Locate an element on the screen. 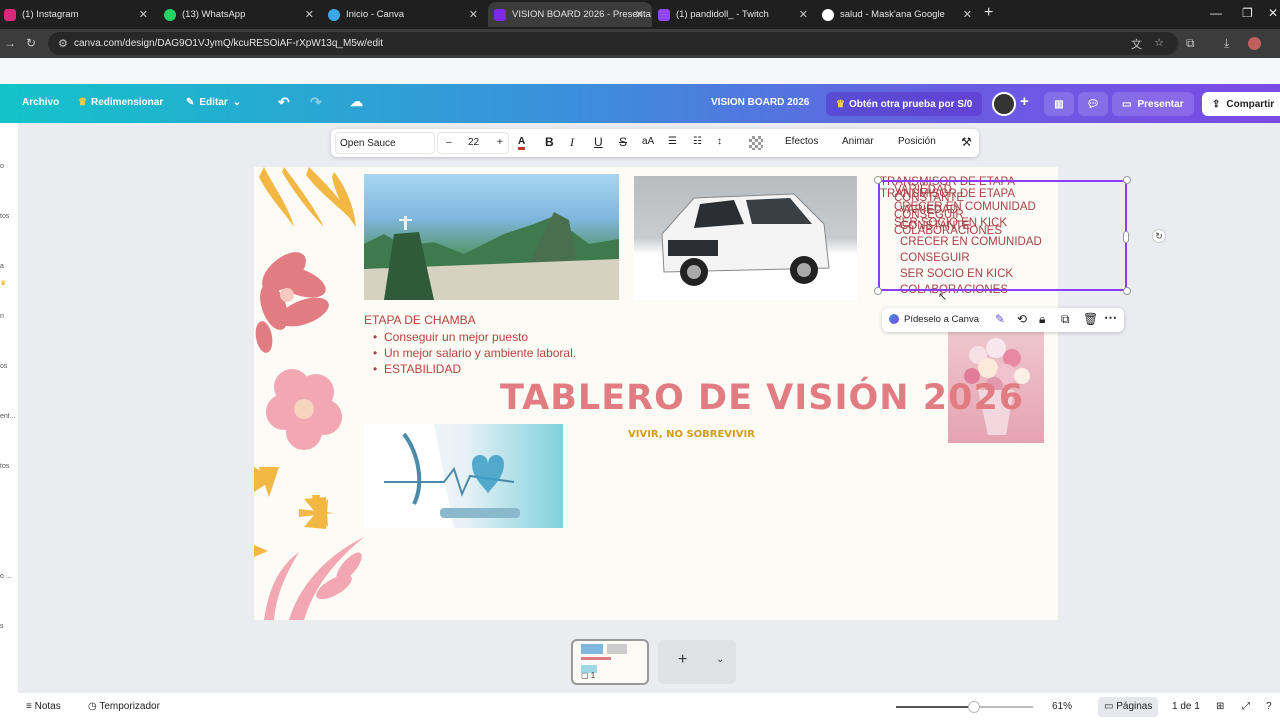 This screenshot has height=720, width=1280. comments-button: 💬︎ is located at coordinates (1093, 104).